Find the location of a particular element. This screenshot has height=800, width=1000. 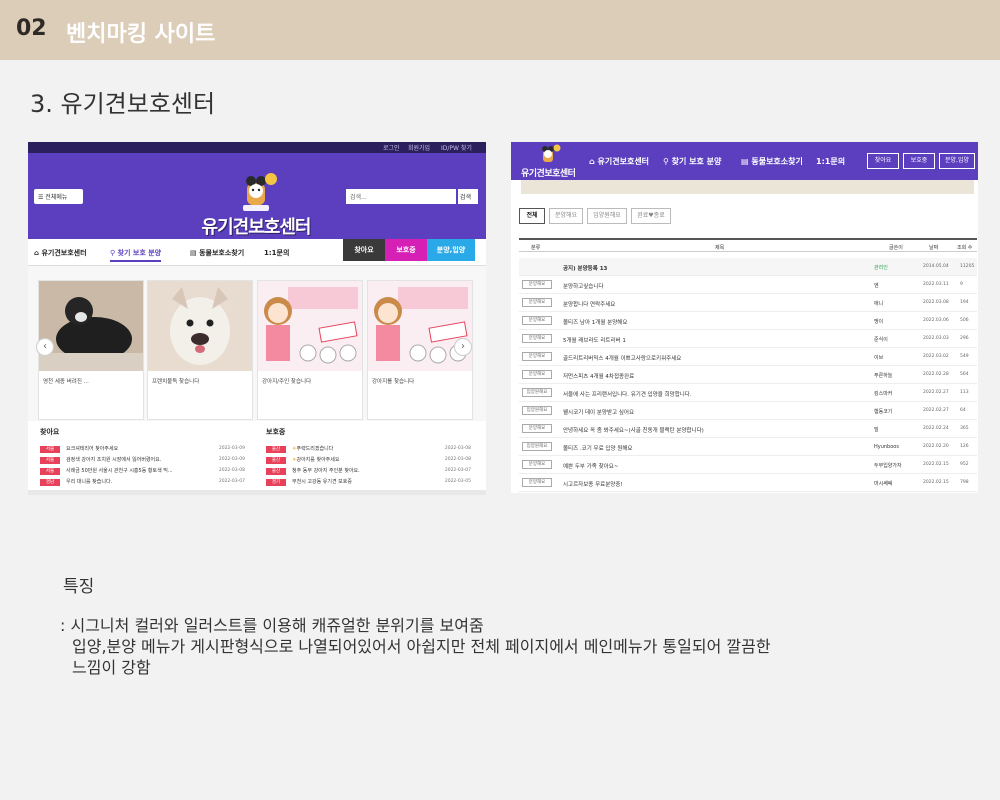

prev-arrow-icon: ‹ is located at coordinates (45, 347).